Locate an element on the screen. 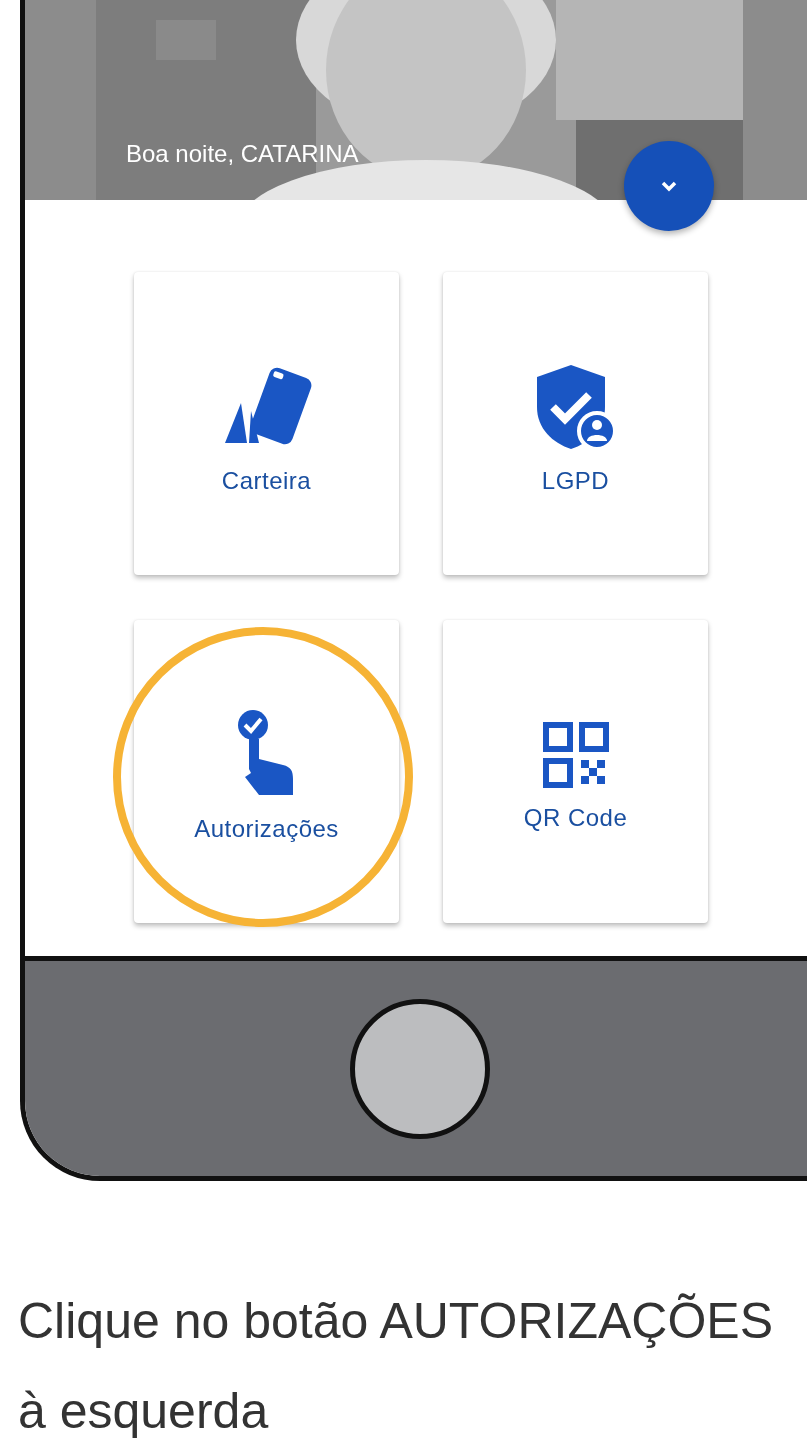 The image size is (807, 1448). chevron-down-icon is located at coordinates (669, 186).